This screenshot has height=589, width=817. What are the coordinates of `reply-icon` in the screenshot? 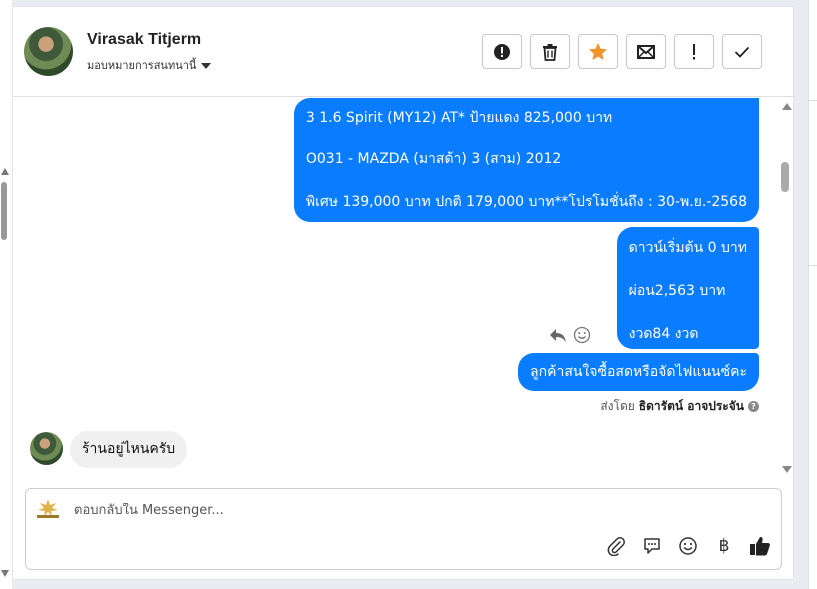 It's located at (558, 335).